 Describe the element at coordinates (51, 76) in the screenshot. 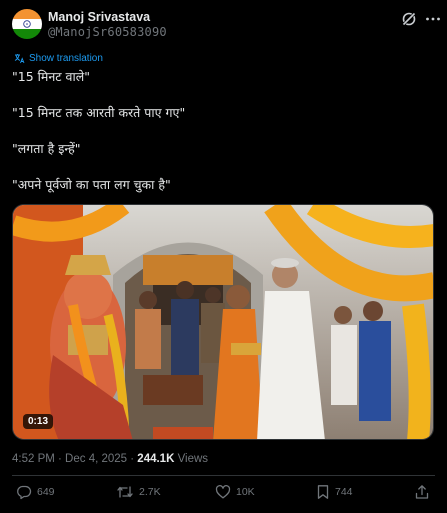

I see `post-text-line: "15 मिनट वाले"` at that location.